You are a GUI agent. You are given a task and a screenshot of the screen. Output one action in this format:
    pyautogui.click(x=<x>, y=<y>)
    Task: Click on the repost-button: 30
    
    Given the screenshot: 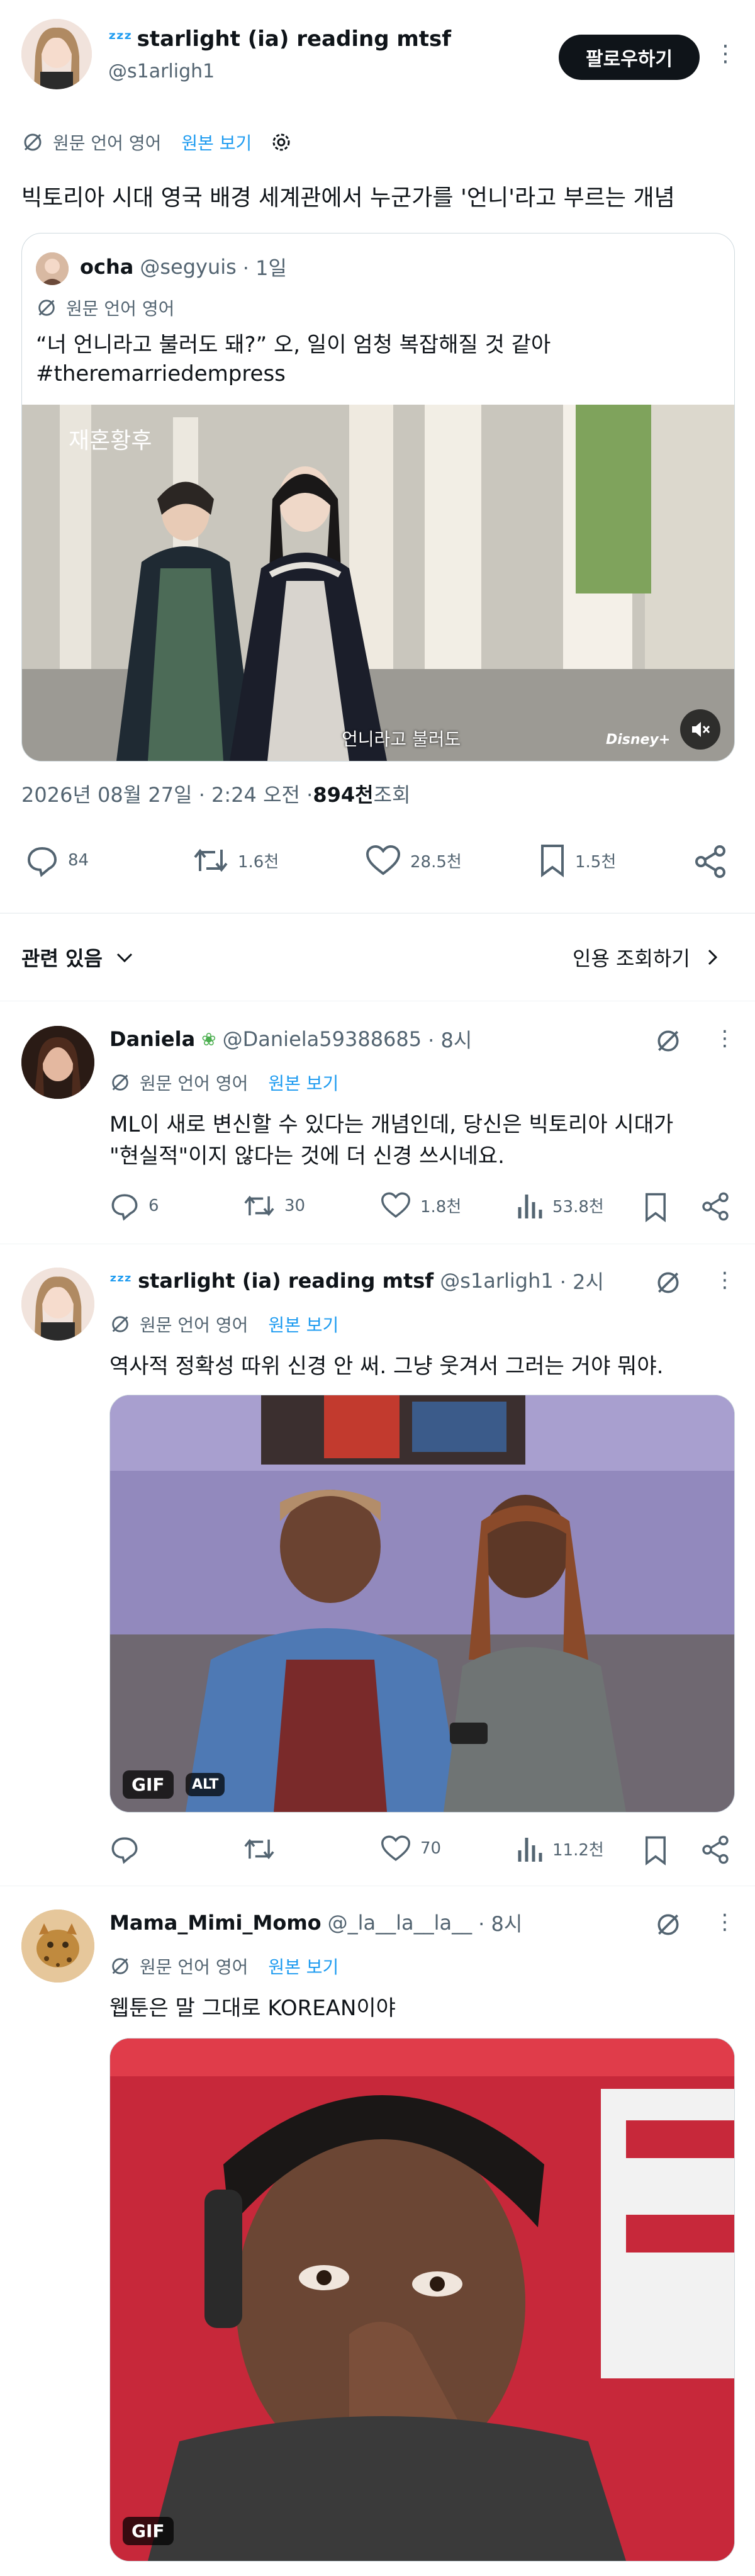 What is the action you would take?
    pyautogui.click(x=274, y=1206)
    